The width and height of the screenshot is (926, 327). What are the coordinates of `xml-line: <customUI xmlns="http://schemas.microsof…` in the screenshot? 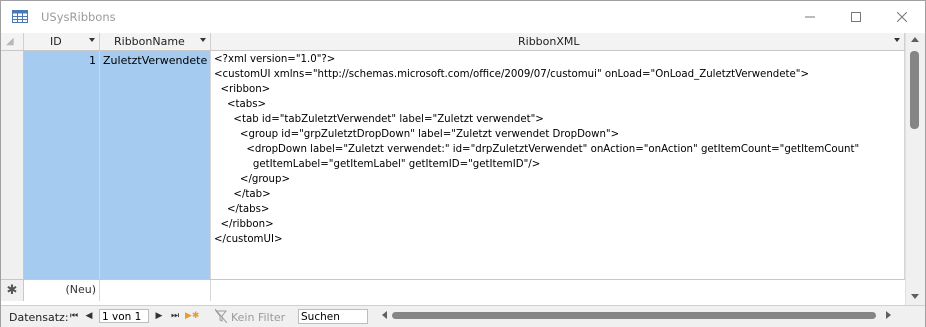 It's located at (512, 74).